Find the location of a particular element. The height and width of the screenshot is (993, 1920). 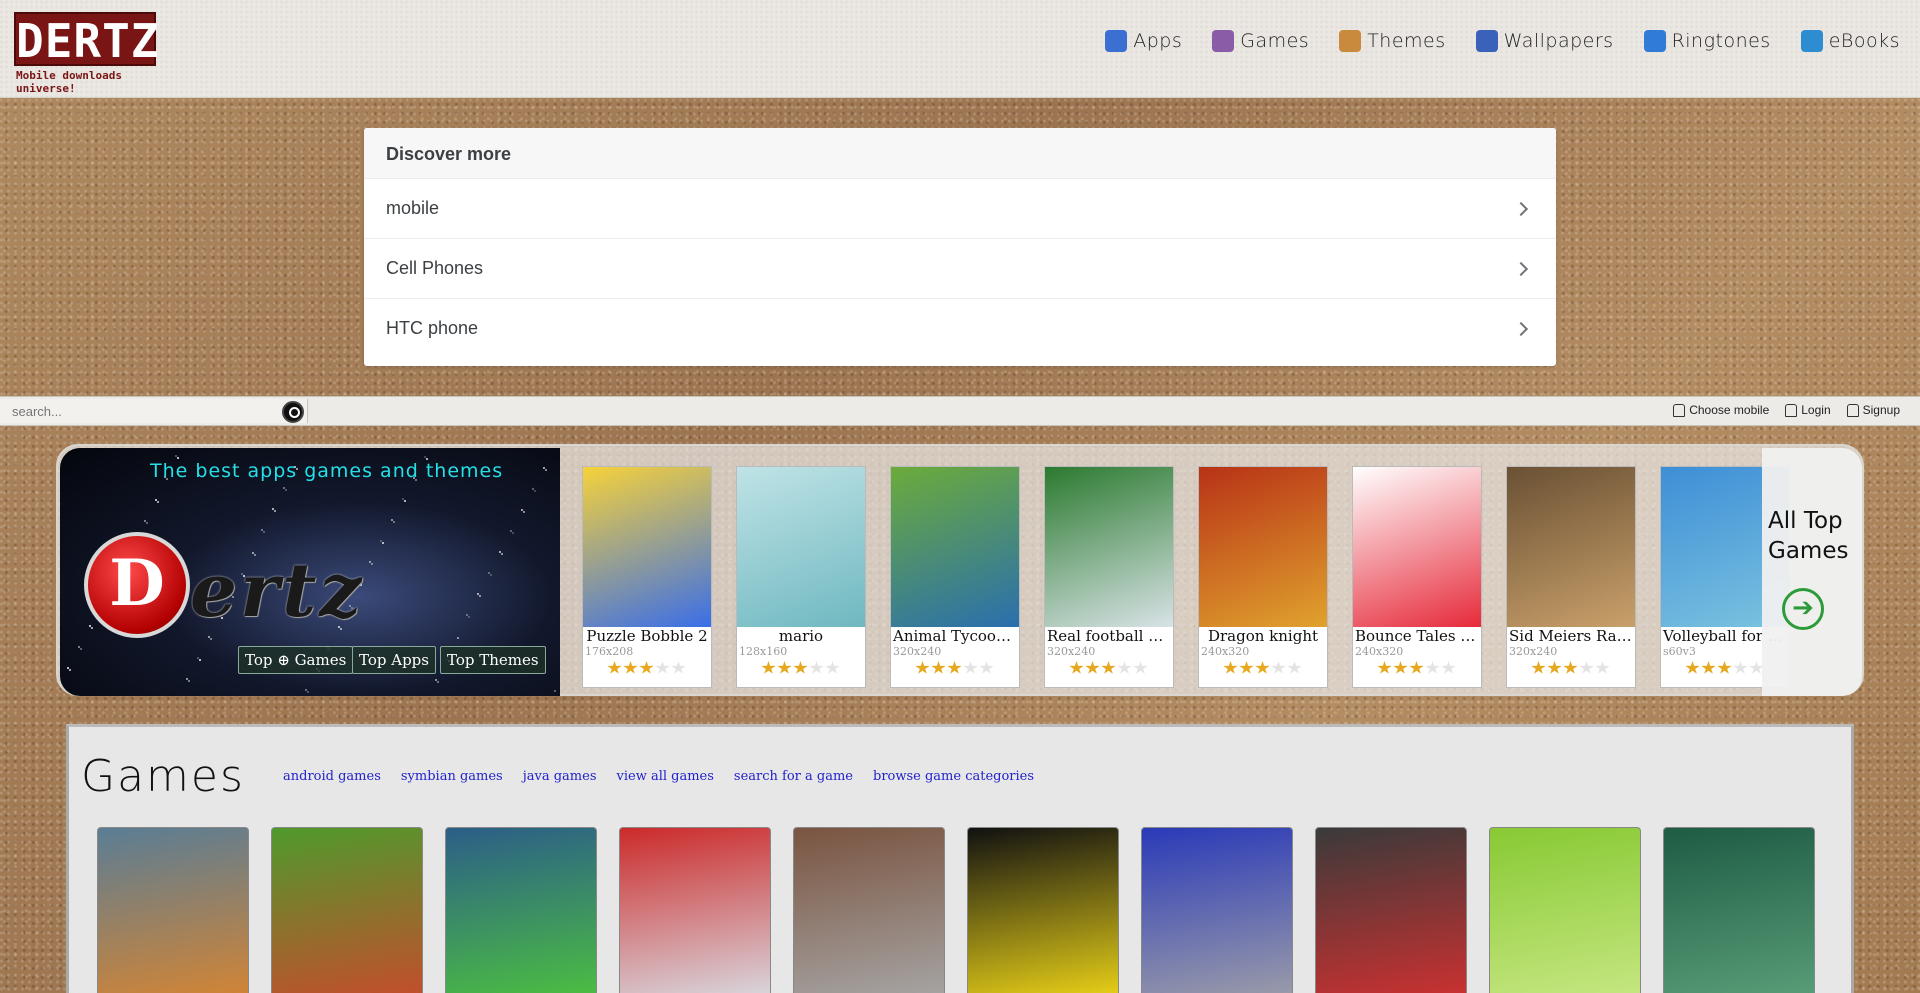

top-game-card: Animal Tycoon 2 320x240 is located at coordinates (955, 577).